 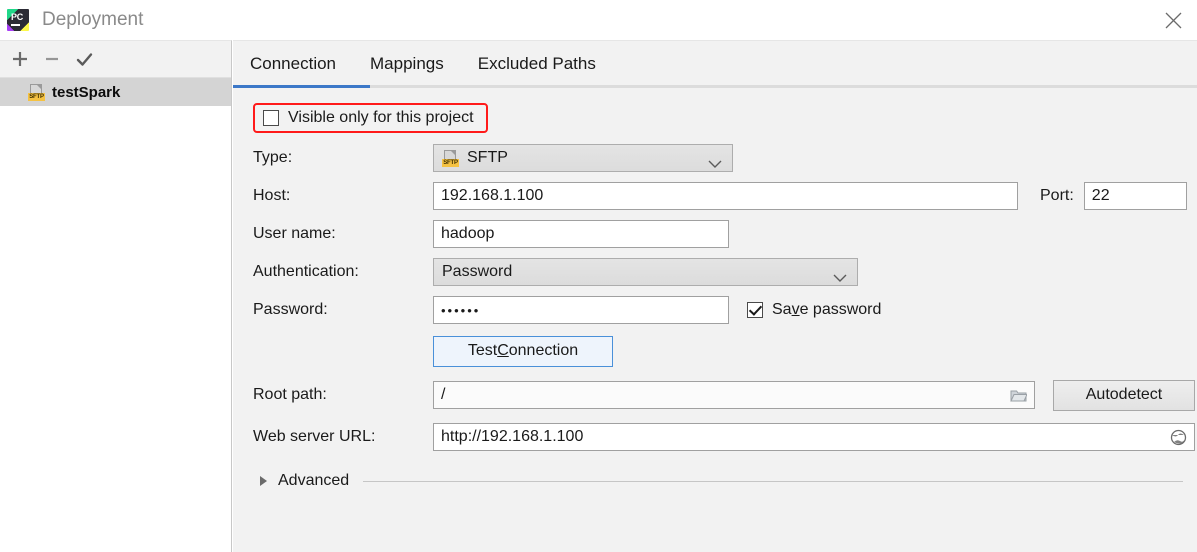 I want to click on autodetect-button: Autodetect, so click(x=1124, y=395).